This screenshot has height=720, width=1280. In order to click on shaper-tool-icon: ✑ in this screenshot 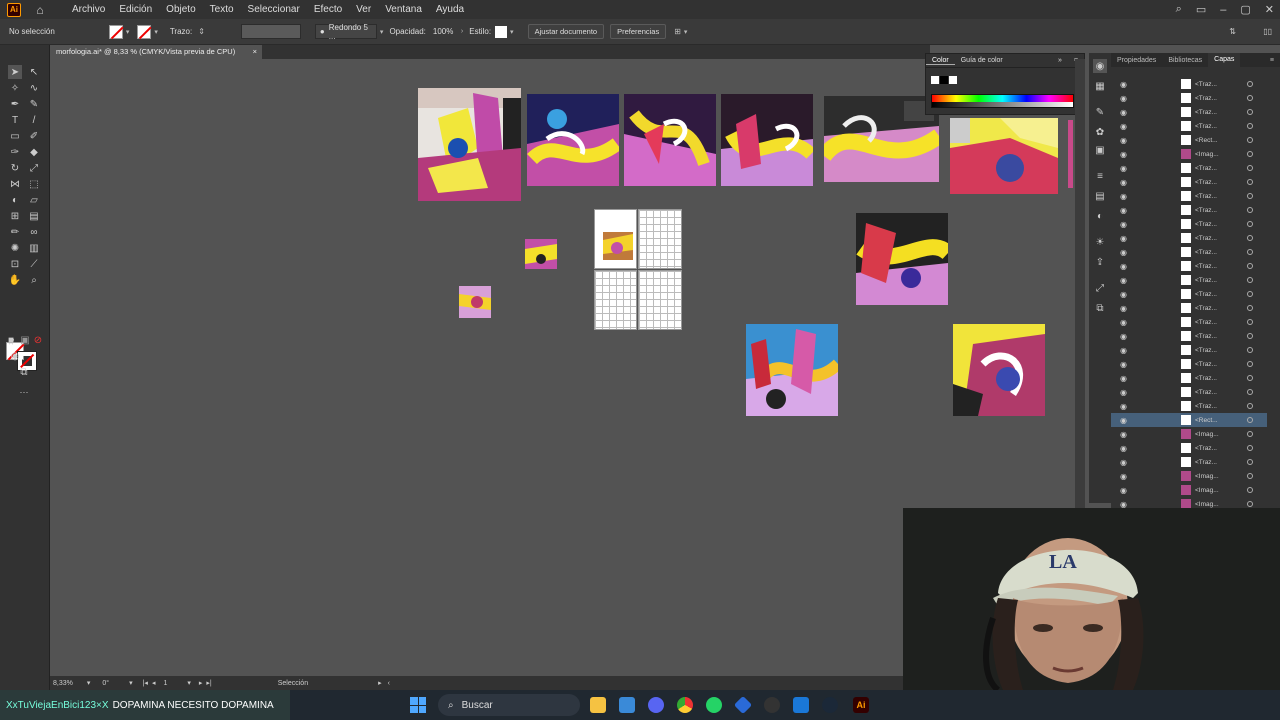, I will do `click(15, 152)`.